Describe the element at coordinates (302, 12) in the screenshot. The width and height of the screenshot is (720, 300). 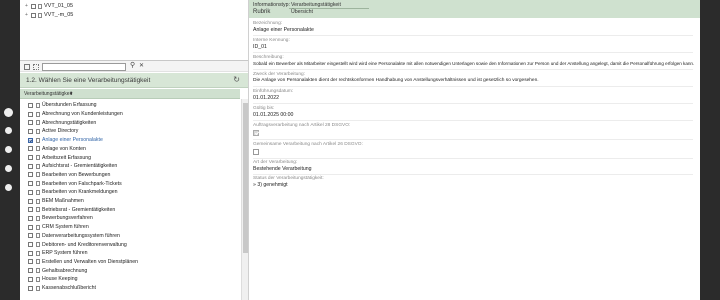
I see `rubric-value: Übersicht` at that location.